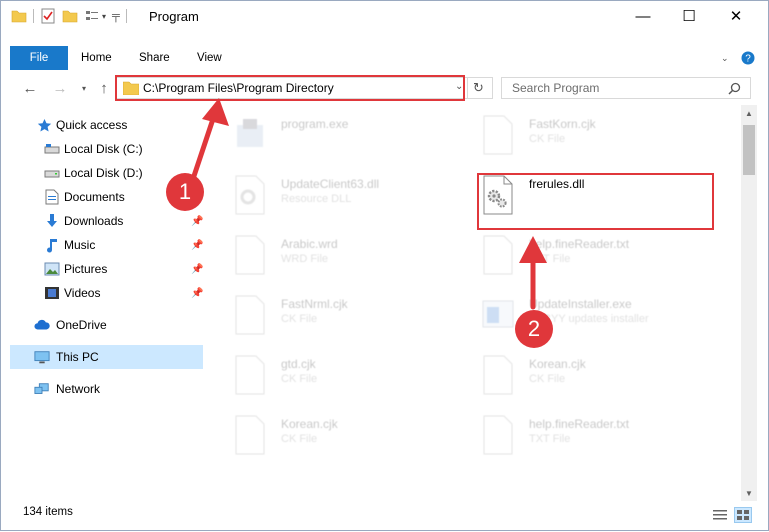 This screenshot has height=532, width=769. I want to click on cloud-icon, so click(42, 325).